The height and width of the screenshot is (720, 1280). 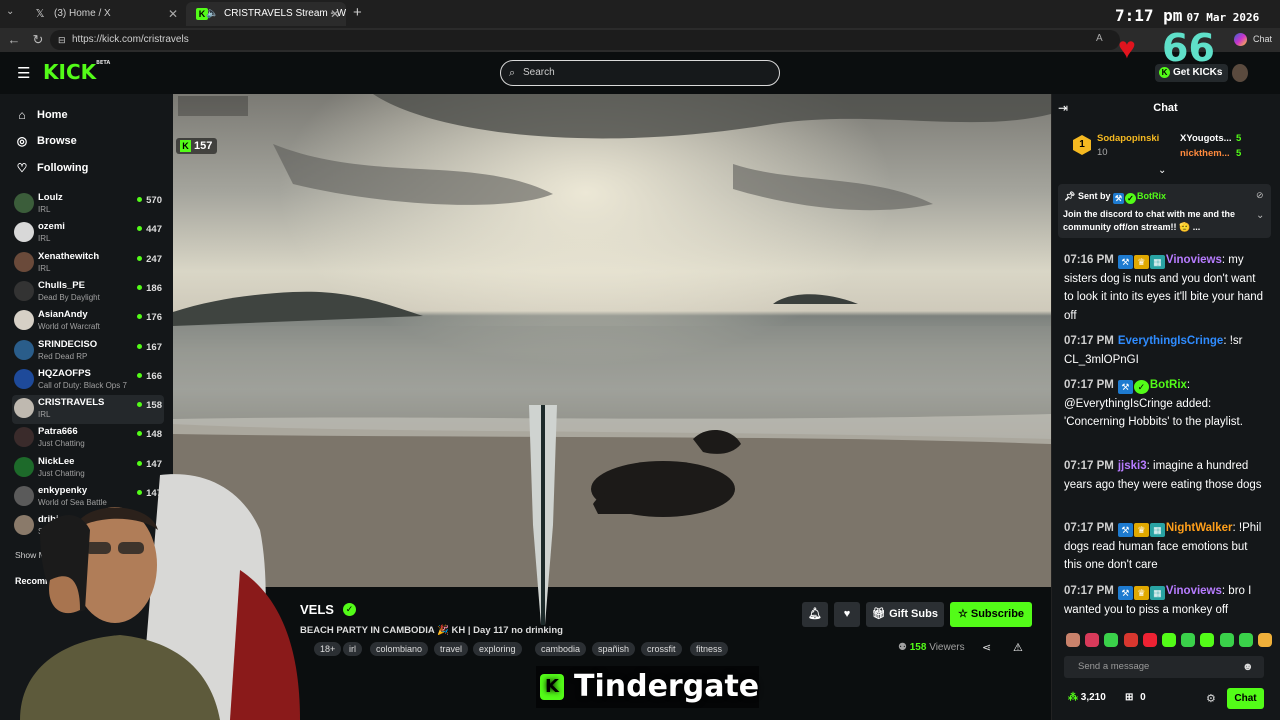 What do you see at coordinates (1071, 196) in the screenshot?
I see `pin-icon: 📌︎` at bounding box center [1071, 196].